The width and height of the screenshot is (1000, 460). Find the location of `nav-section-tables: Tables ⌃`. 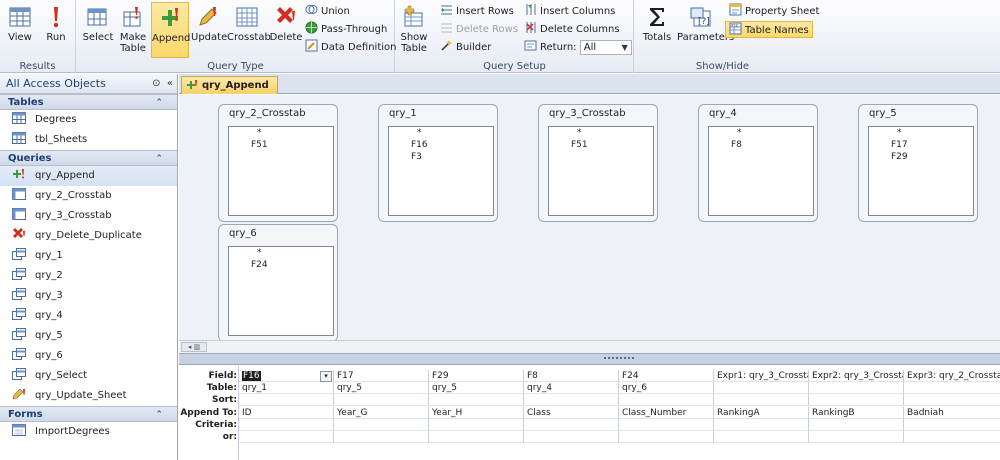

nav-section-tables: Tables ⌃ is located at coordinates (88, 102).